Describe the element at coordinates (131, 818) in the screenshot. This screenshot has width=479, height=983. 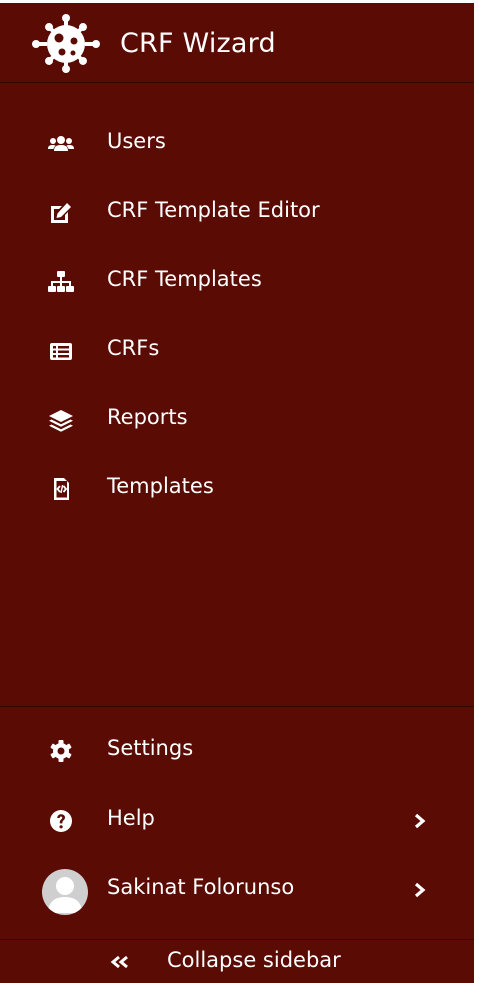
I see `sidebar-item-label: Help` at that location.